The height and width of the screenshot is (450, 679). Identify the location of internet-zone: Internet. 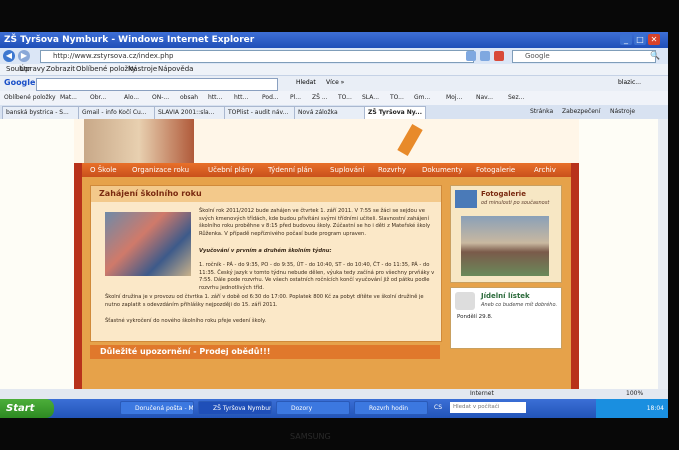
(482, 393).